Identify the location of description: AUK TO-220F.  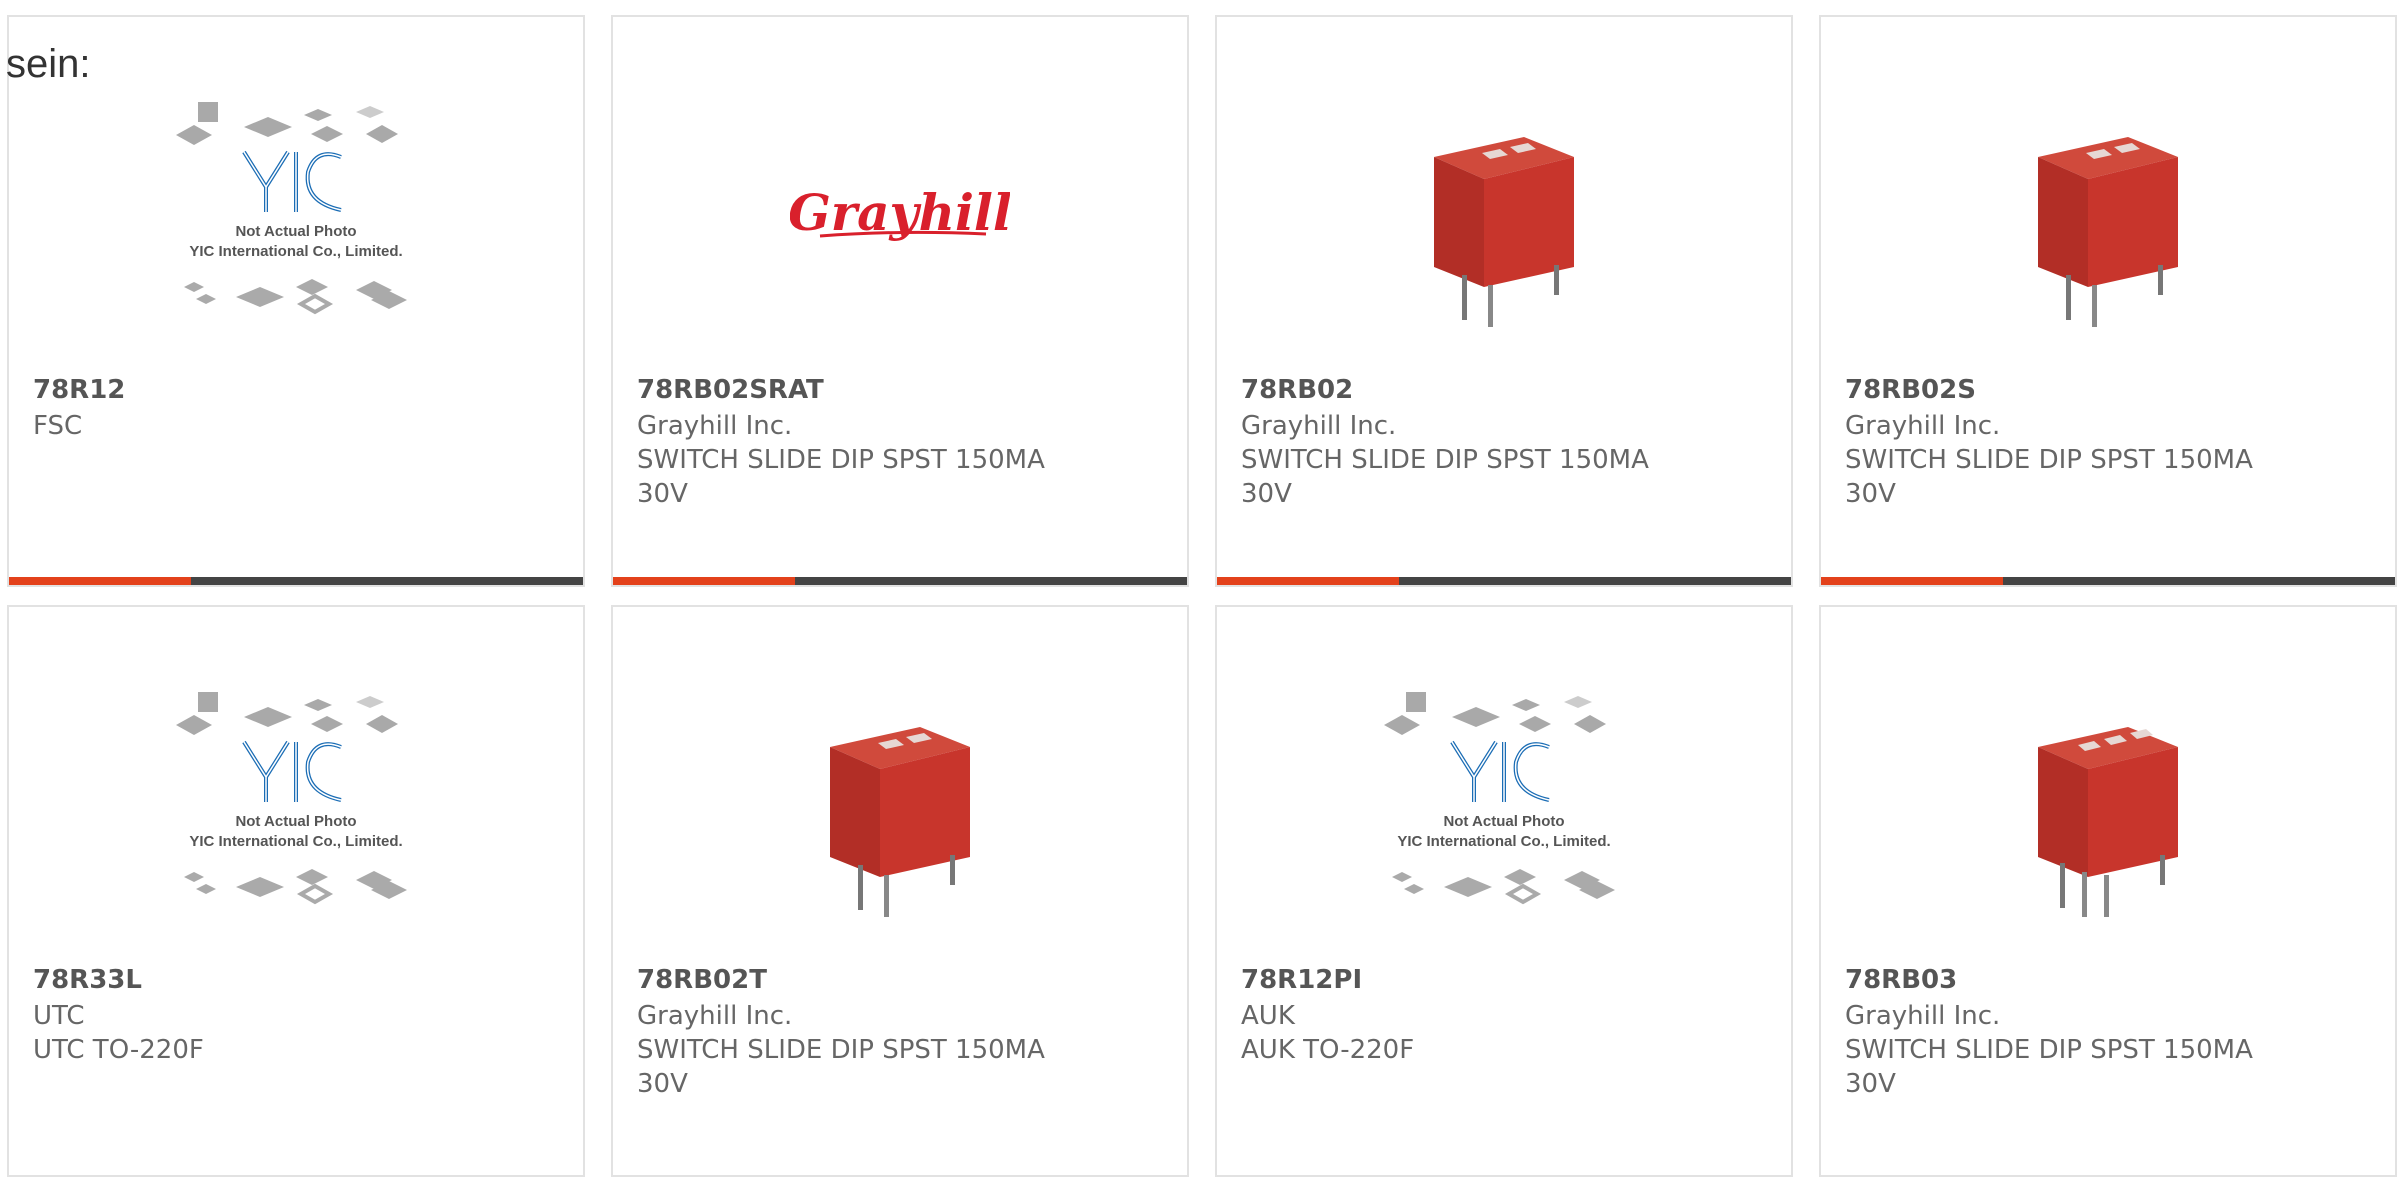
(1328, 1050).